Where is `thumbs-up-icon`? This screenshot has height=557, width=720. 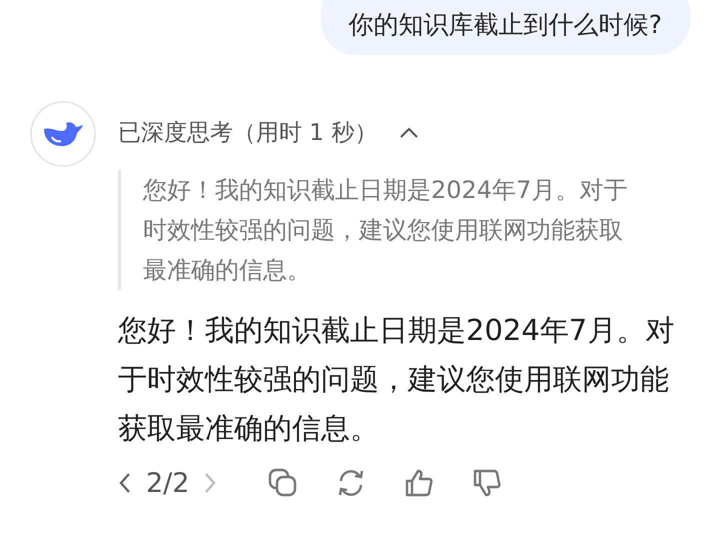
thumbs-up-icon is located at coordinates (419, 483).